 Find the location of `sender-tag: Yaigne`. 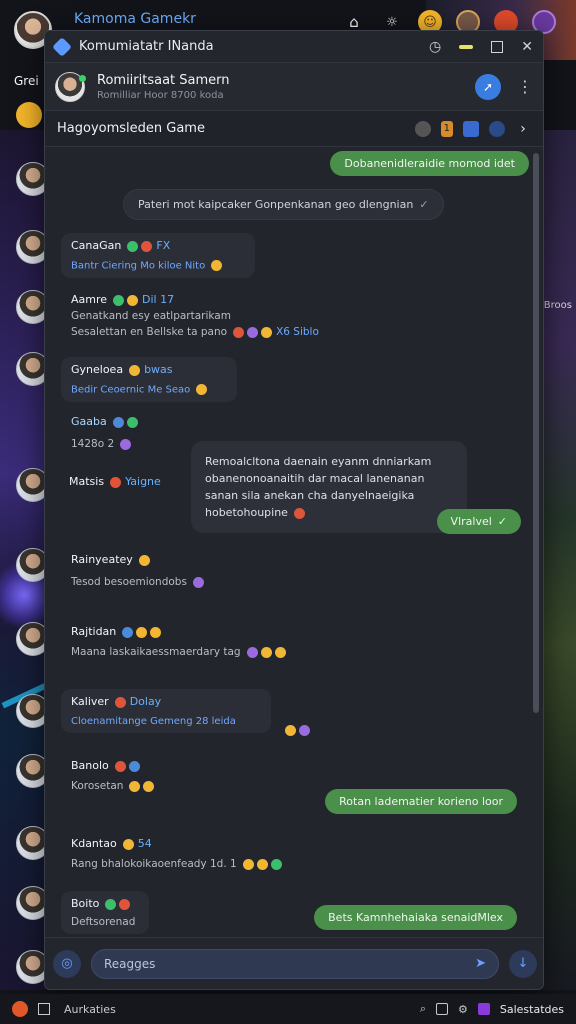

sender-tag: Yaigne is located at coordinates (143, 481).